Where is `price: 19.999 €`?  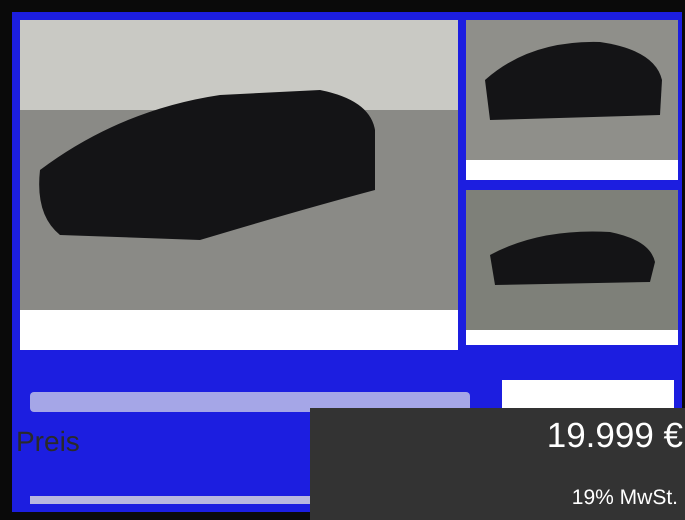
price: 19.999 € is located at coordinates (614, 435).